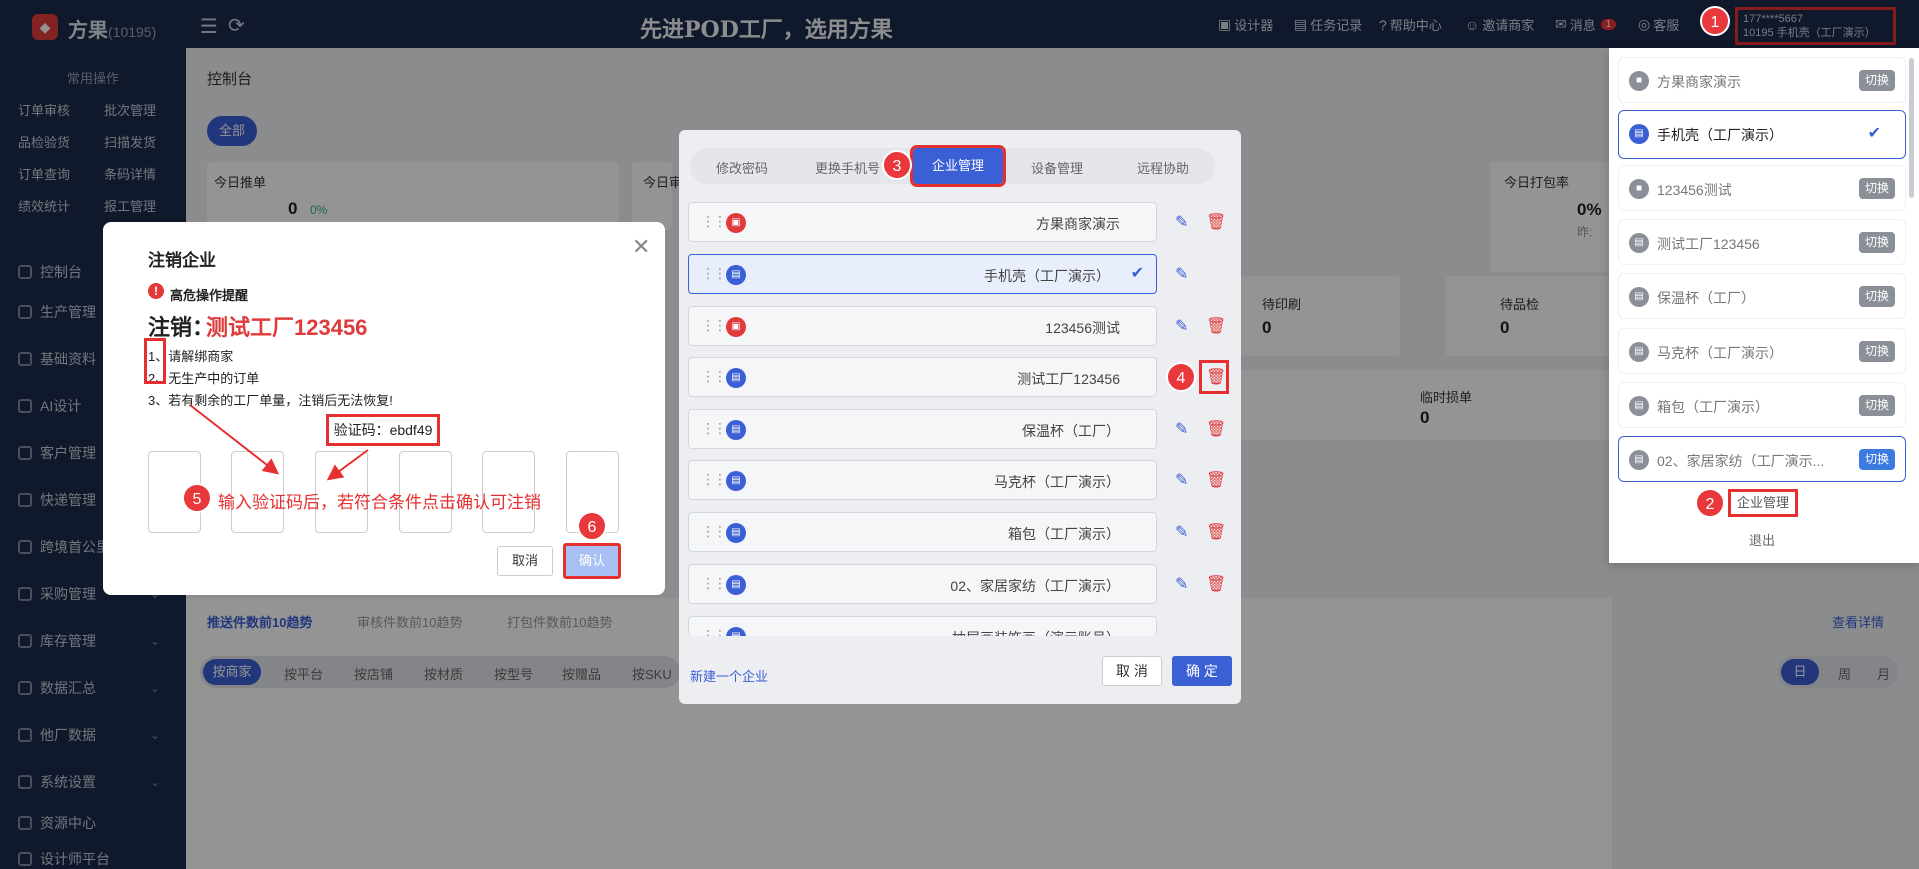  I want to click on step-badge: 1, so click(1715, 21).